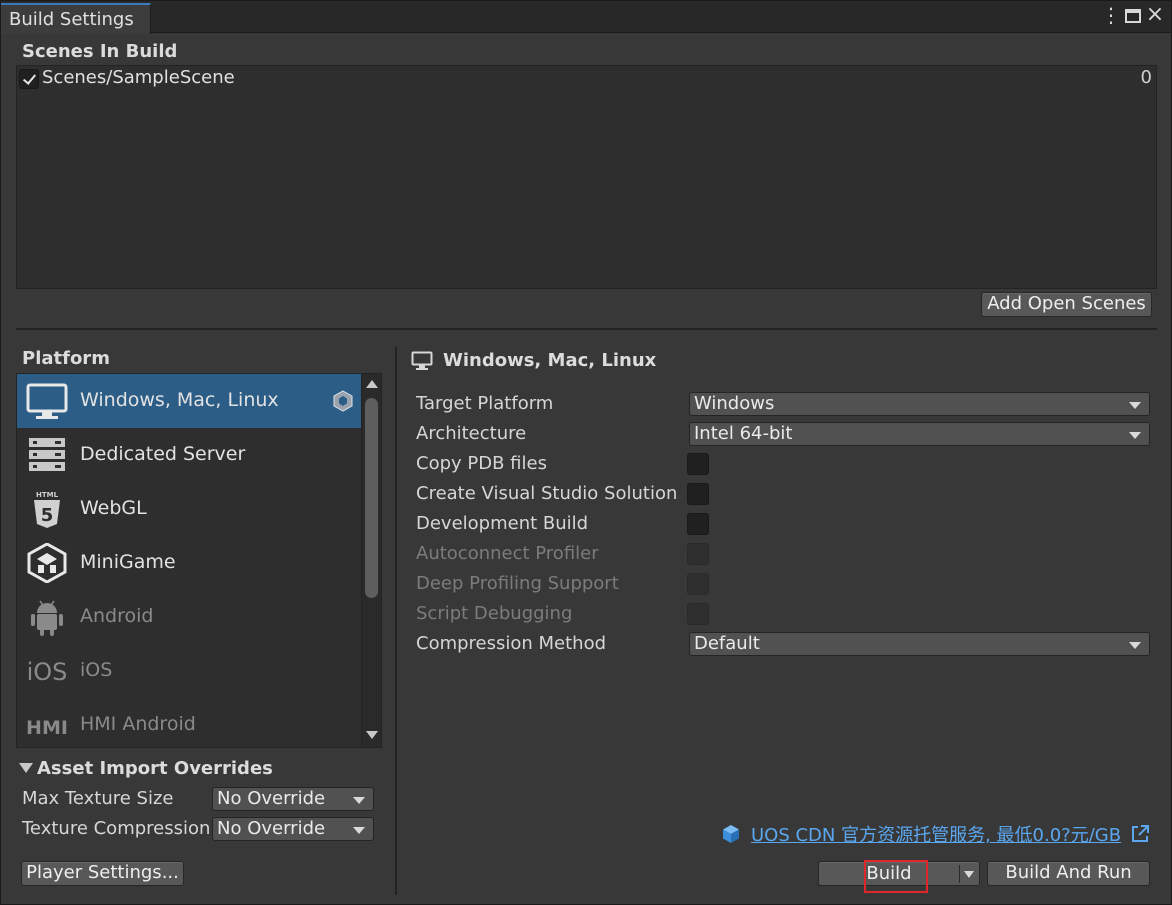  What do you see at coordinates (698, 494) in the screenshot?
I see `create-vs-solution-checkbox` at bounding box center [698, 494].